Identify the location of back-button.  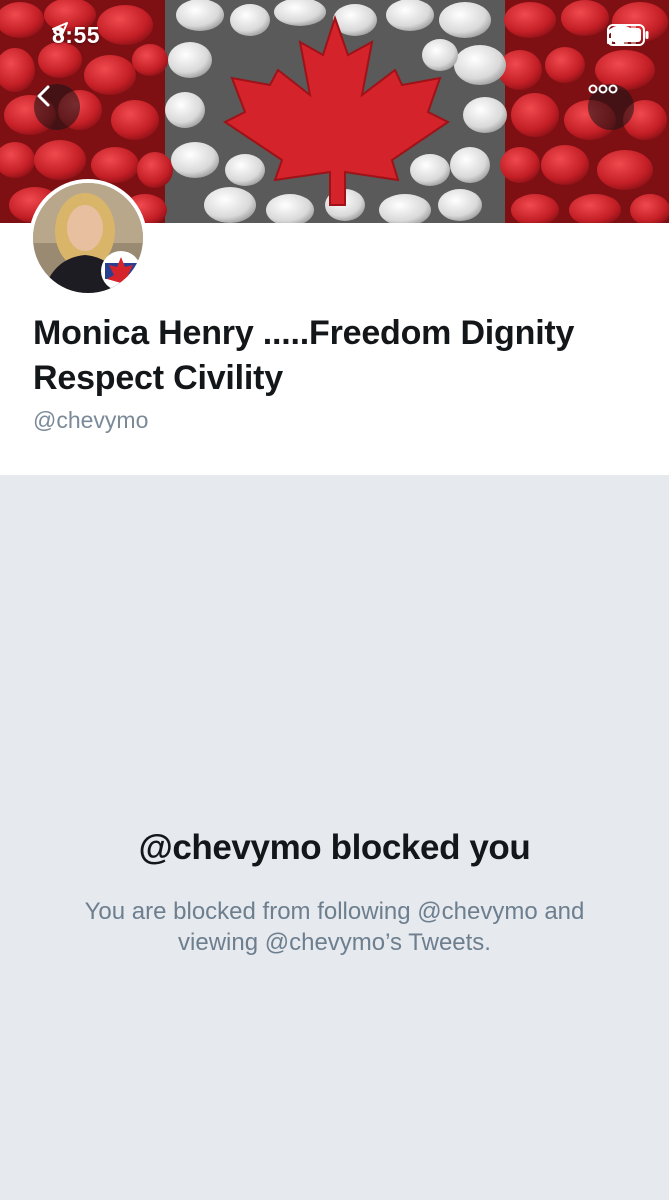
(57, 107).